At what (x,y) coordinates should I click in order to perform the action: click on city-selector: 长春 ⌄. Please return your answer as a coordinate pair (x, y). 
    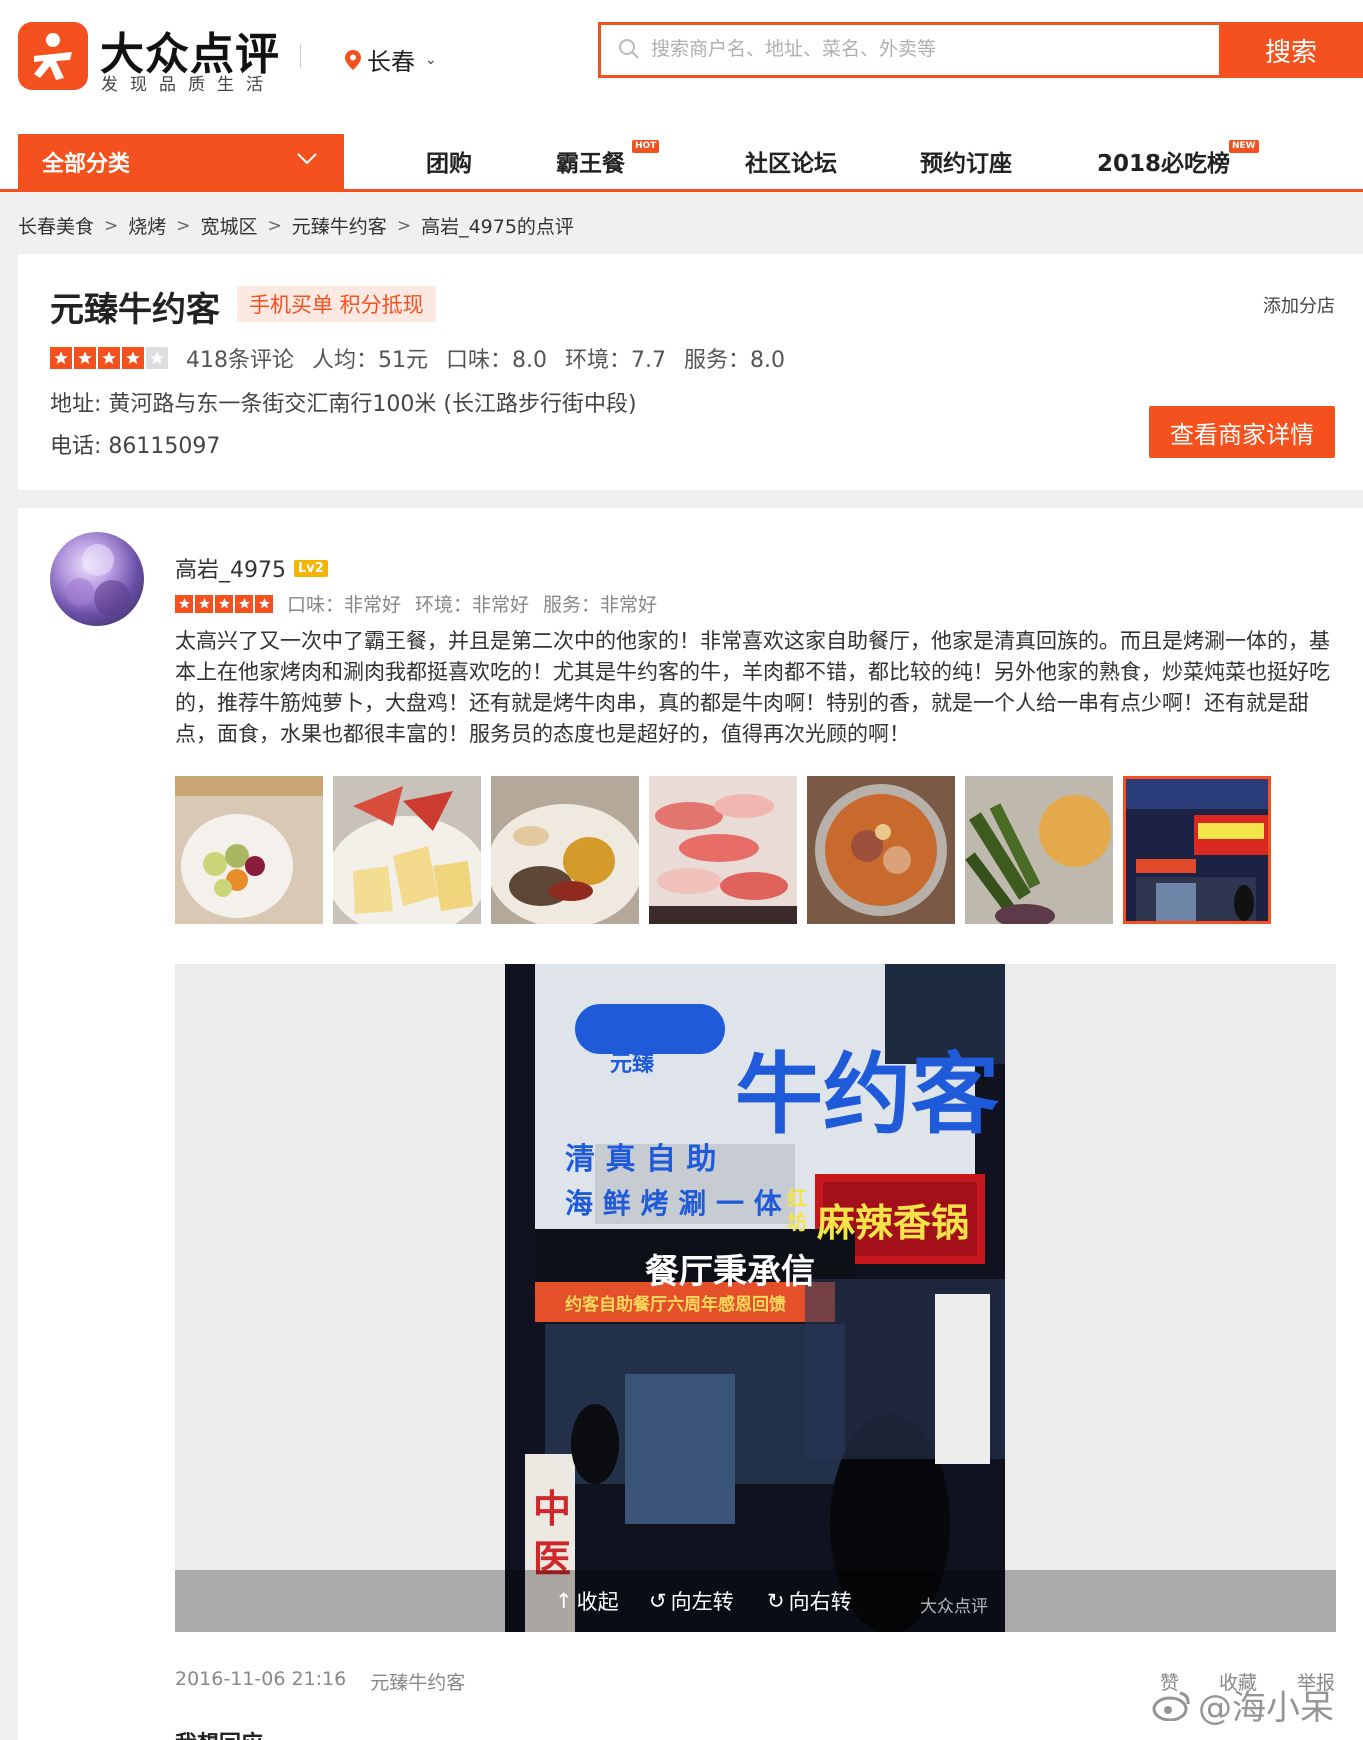
    Looking at the image, I should click on (391, 59).